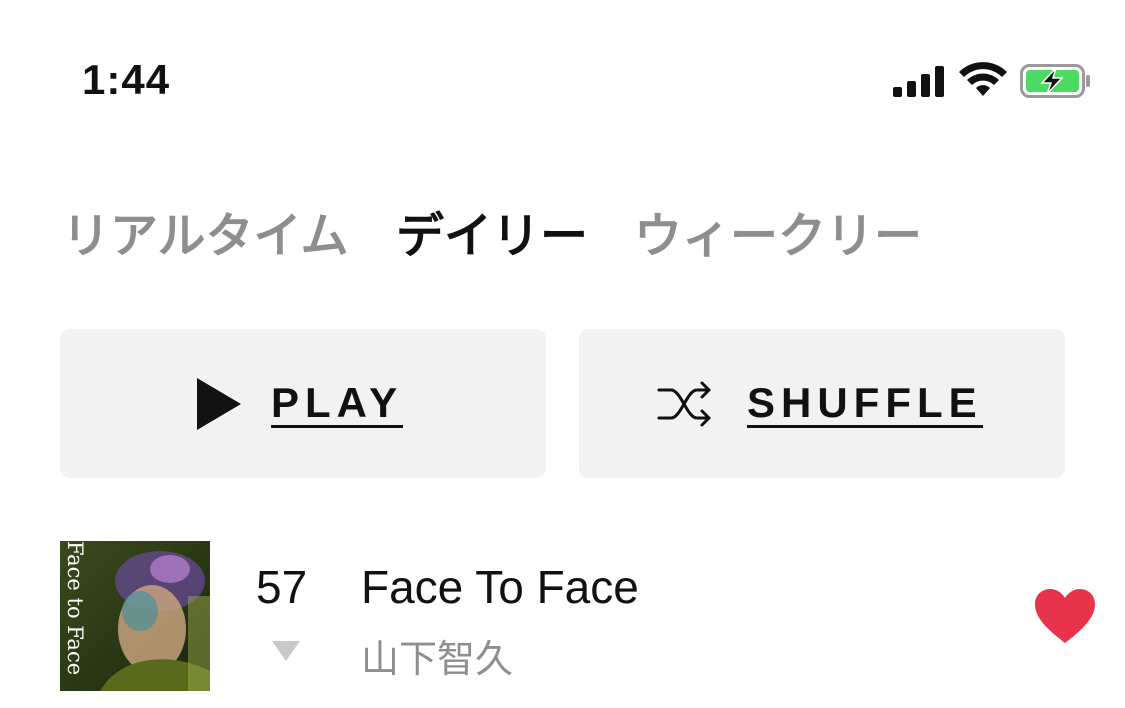  I want to click on tab-daily: デイリー, so click(492, 231).